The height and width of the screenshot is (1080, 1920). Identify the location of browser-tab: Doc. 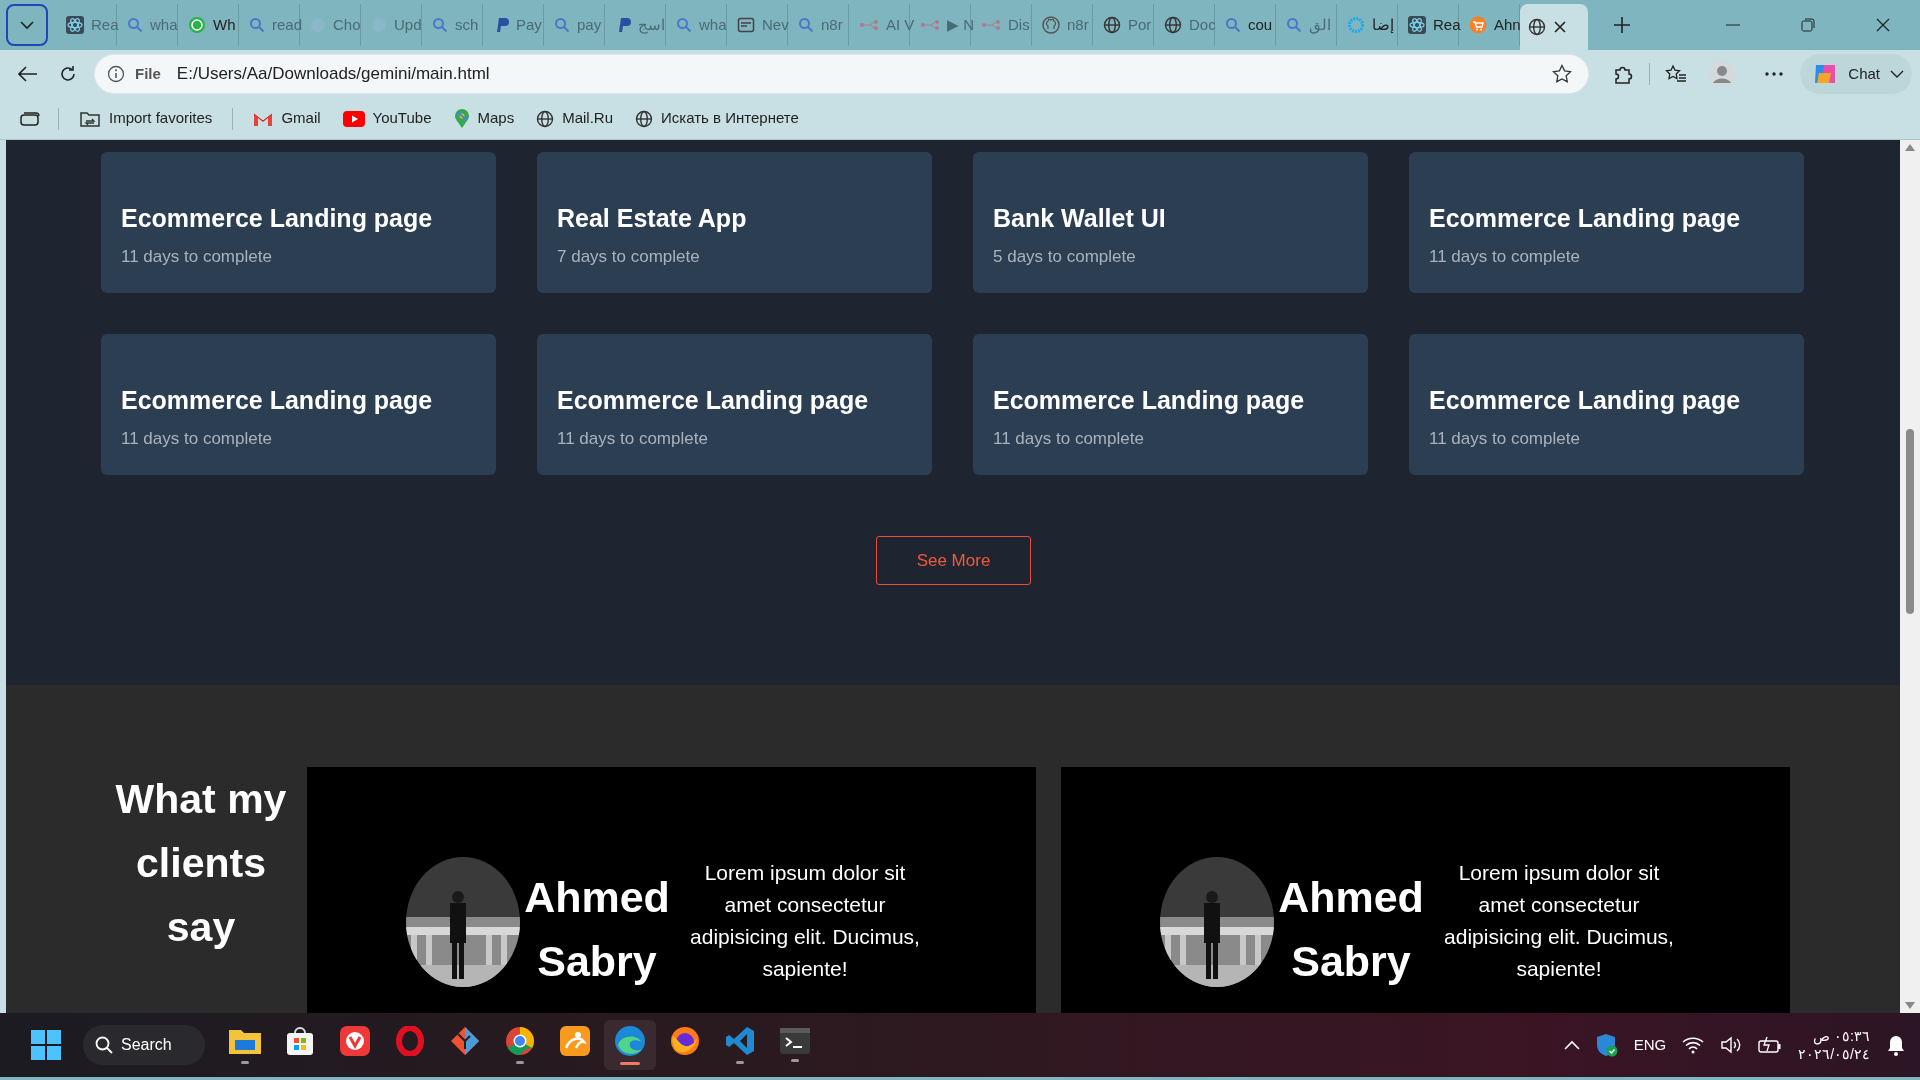
(1184, 25).